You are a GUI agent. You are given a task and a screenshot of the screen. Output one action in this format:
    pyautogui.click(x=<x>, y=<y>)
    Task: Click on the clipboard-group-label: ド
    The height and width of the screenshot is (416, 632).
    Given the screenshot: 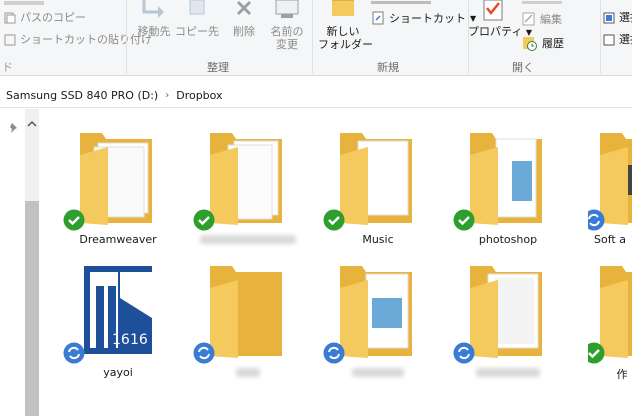 What is the action you would take?
    pyautogui.click(x=7, y=67)
    